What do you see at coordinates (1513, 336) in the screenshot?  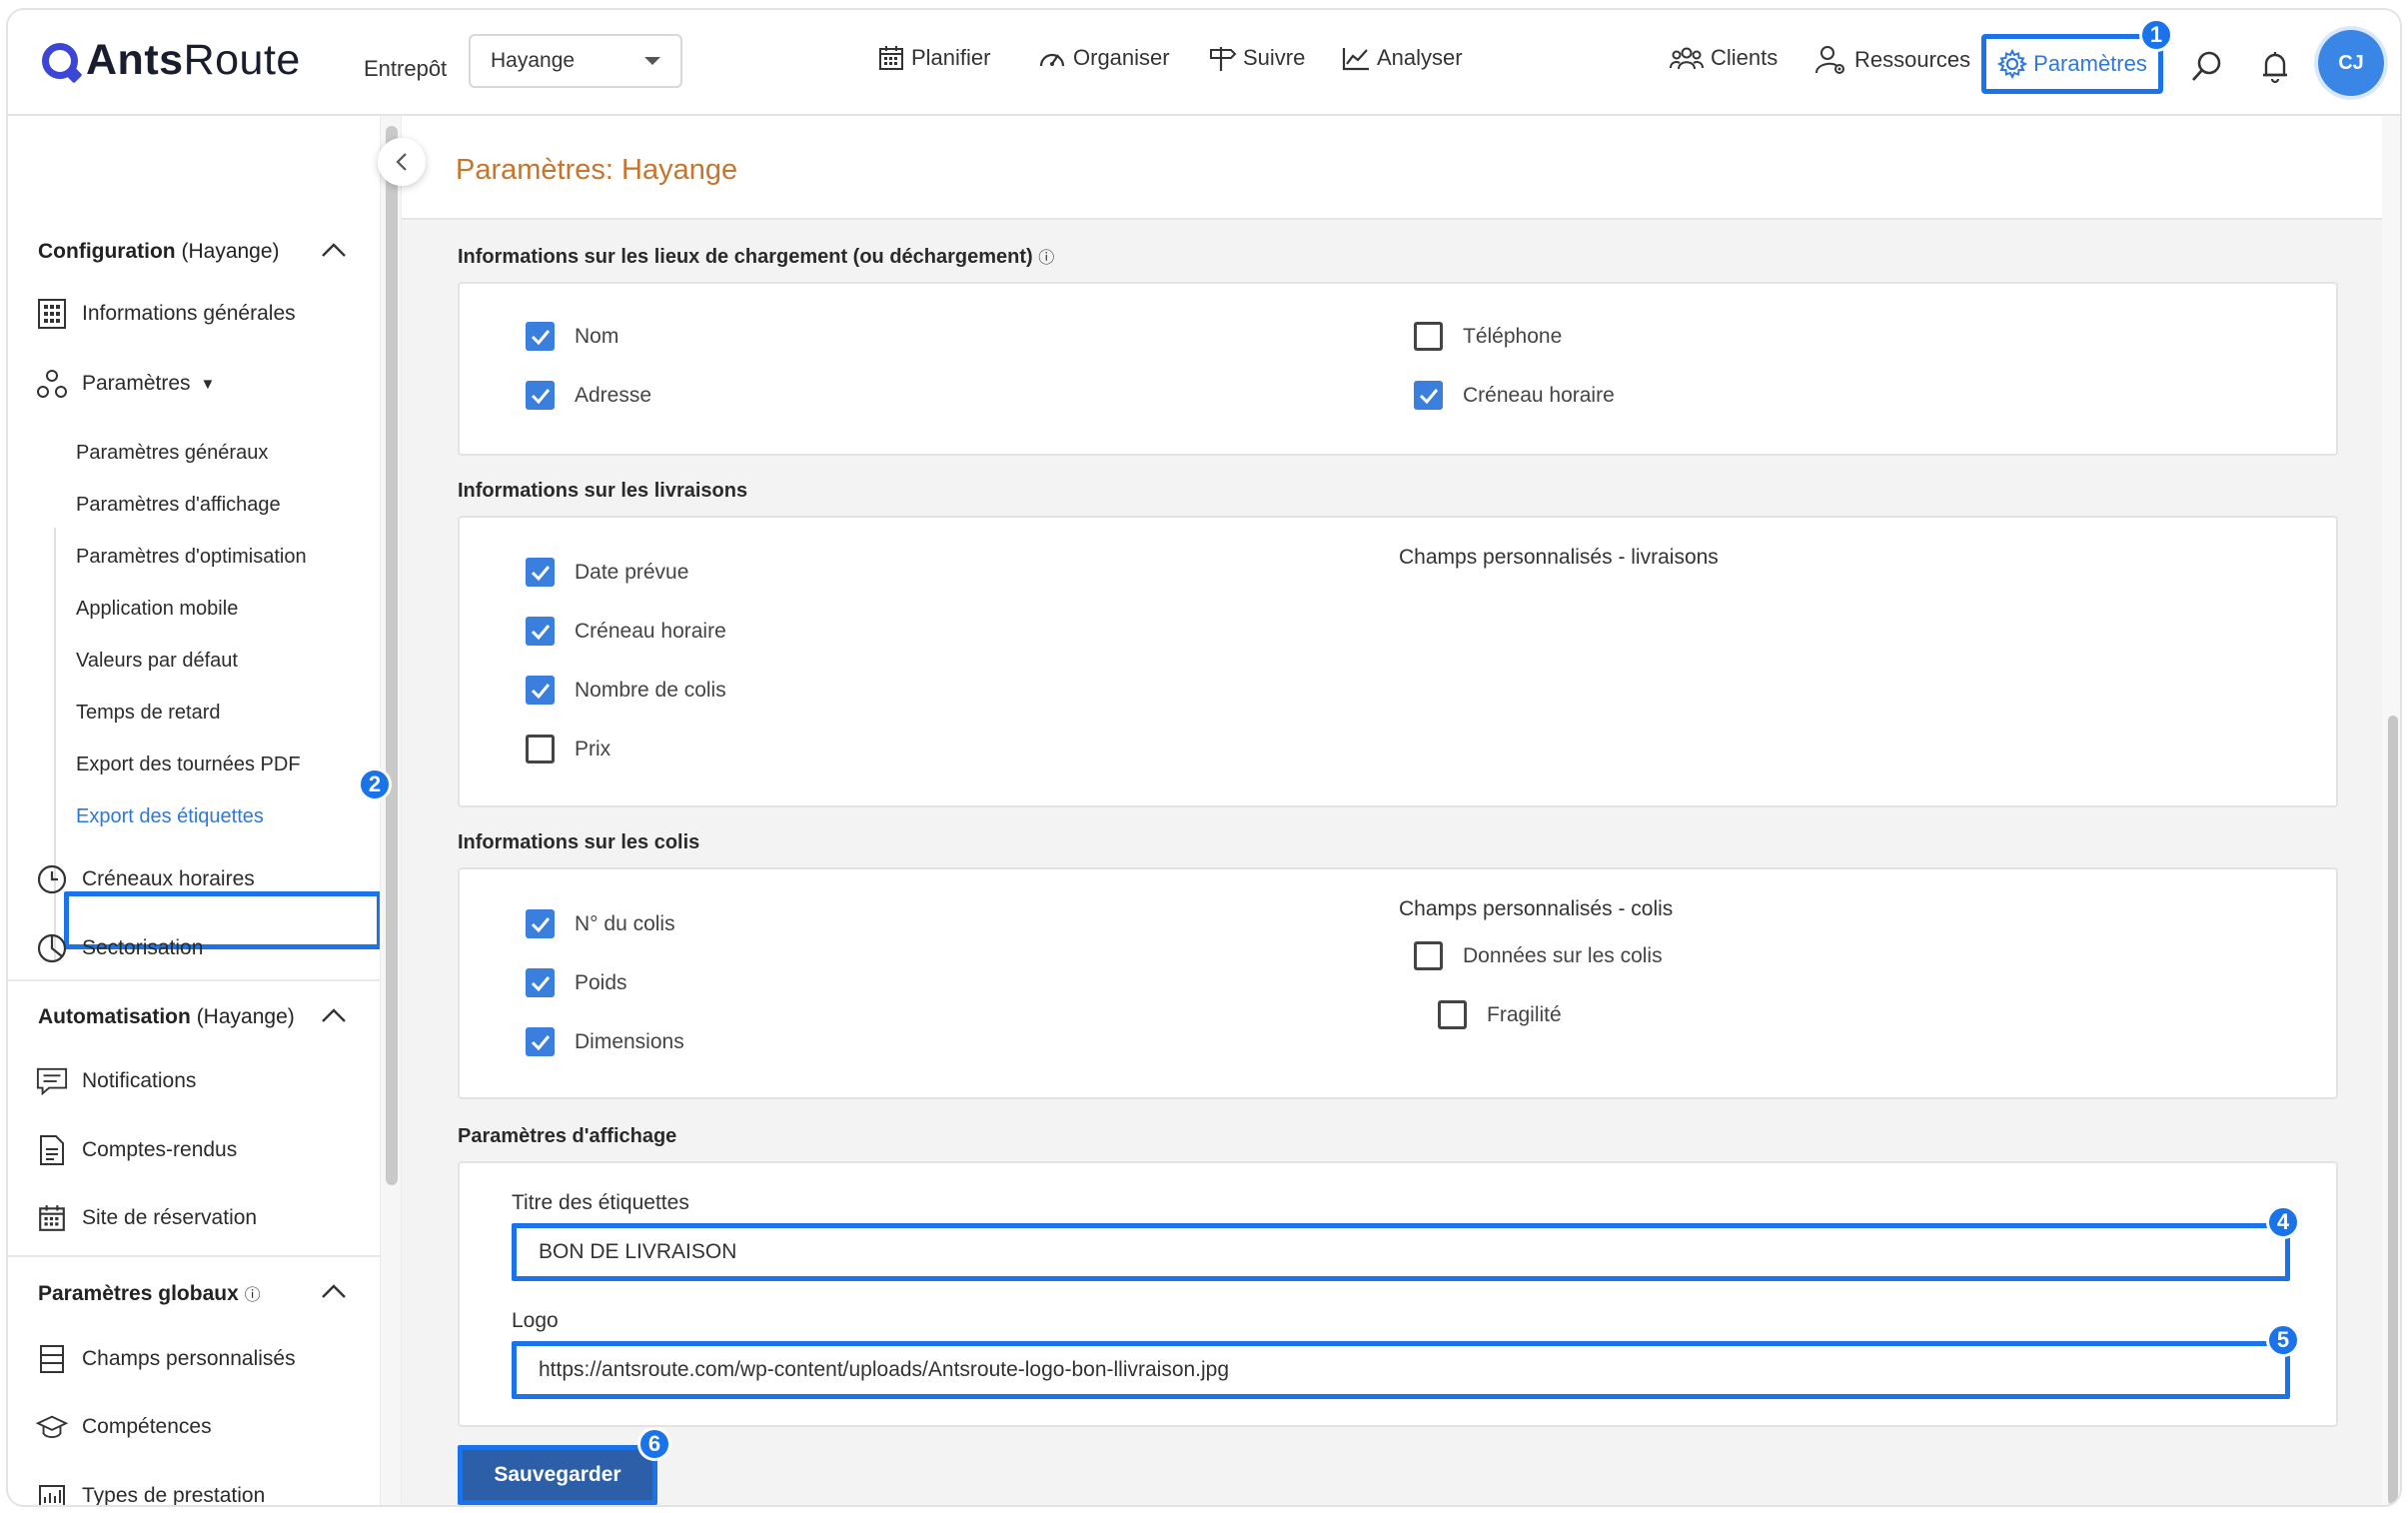 I see `checkbox-label: Téléphone` at bounding box center [1513, 336].